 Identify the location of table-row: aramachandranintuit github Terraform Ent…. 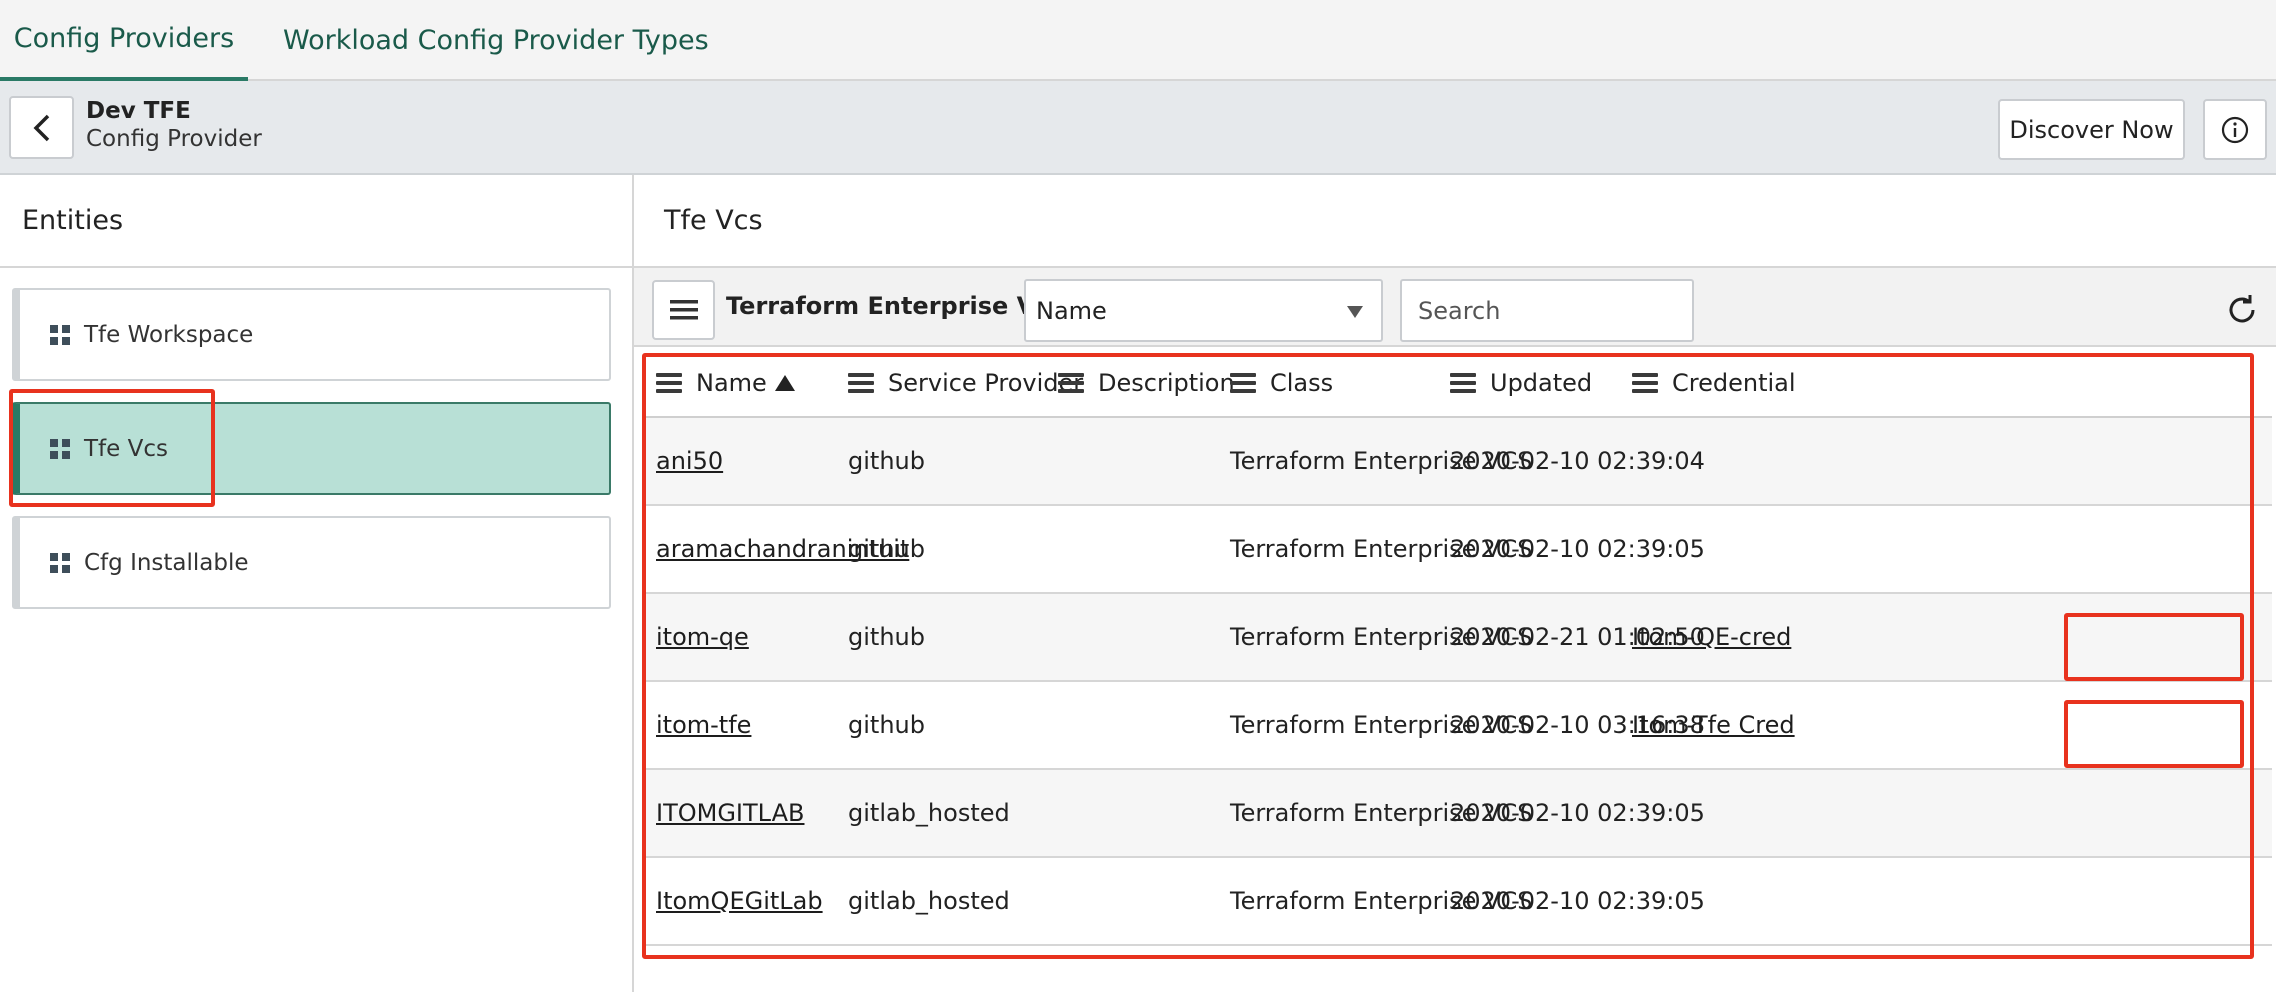
(1457, 550).